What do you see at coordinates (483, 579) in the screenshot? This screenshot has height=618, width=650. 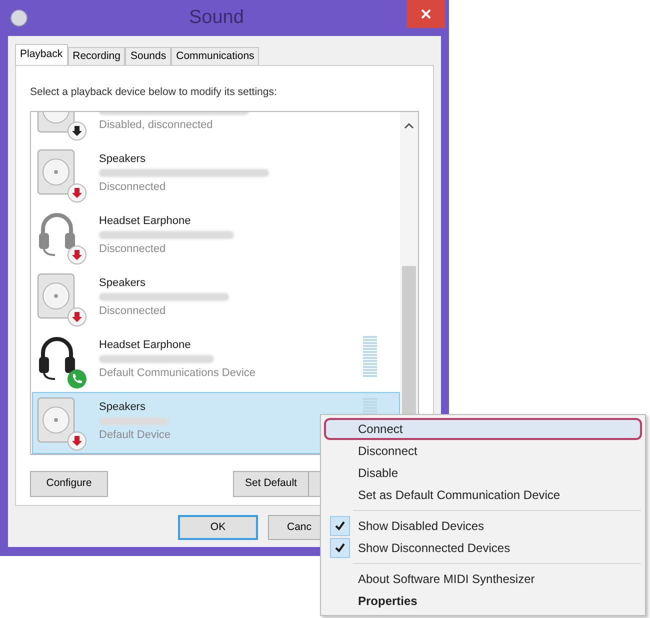 I see `menu-item: About Software MIDI Synthesizer` at bounding box center [483, 579].